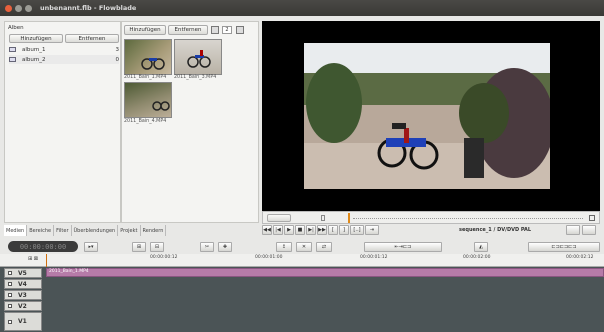 The height and width of the screenshot is (332, 604). Describe the element at coordinates (279, 218) in the screenshot. I see `monitor-zoom-button` at that location.